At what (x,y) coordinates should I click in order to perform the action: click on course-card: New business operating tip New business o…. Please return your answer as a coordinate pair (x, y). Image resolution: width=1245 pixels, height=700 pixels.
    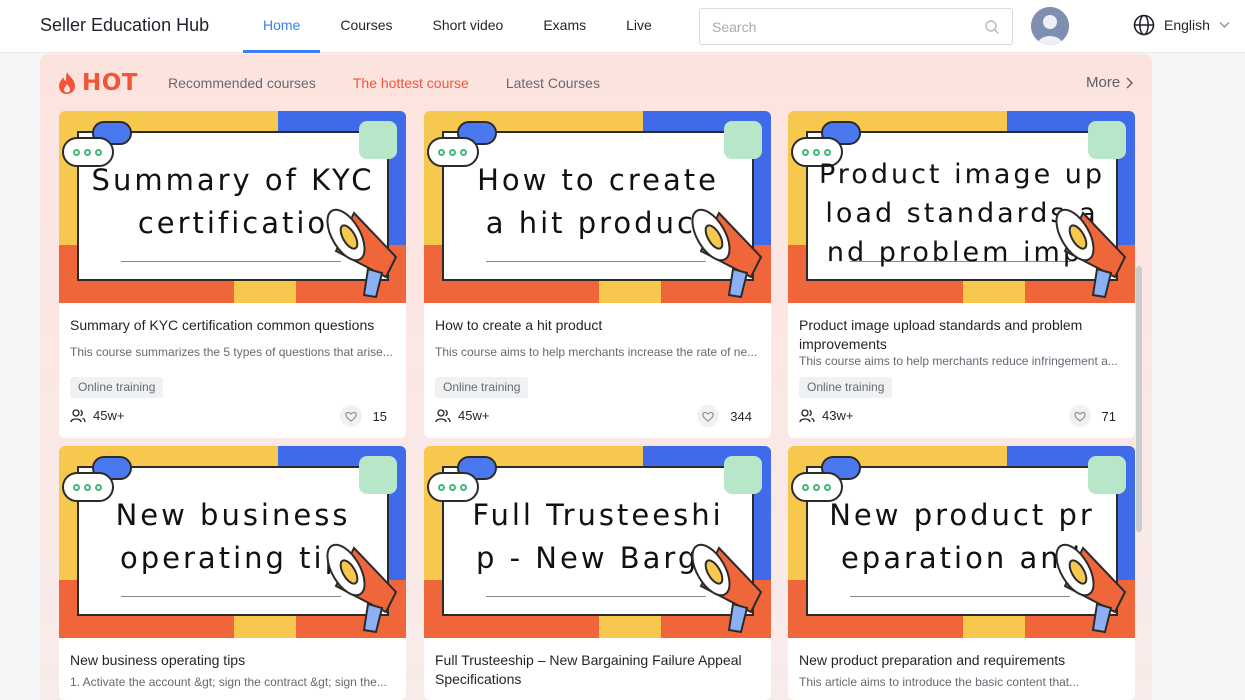
    Looking at the image, I should click on (232, 573).